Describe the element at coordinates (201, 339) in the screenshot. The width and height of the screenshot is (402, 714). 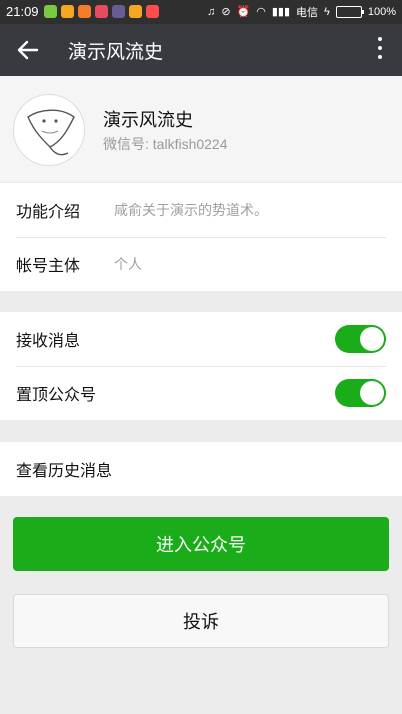
I see `receive-messages-row: 接收消息` at that location.